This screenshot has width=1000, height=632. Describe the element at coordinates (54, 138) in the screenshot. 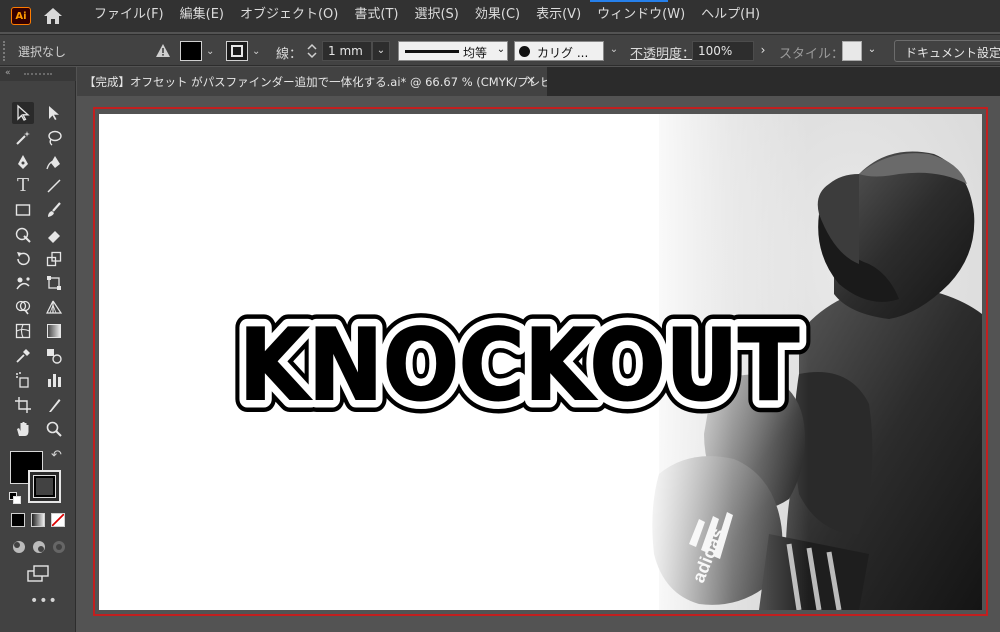

I see `lasso-icon` at that location.